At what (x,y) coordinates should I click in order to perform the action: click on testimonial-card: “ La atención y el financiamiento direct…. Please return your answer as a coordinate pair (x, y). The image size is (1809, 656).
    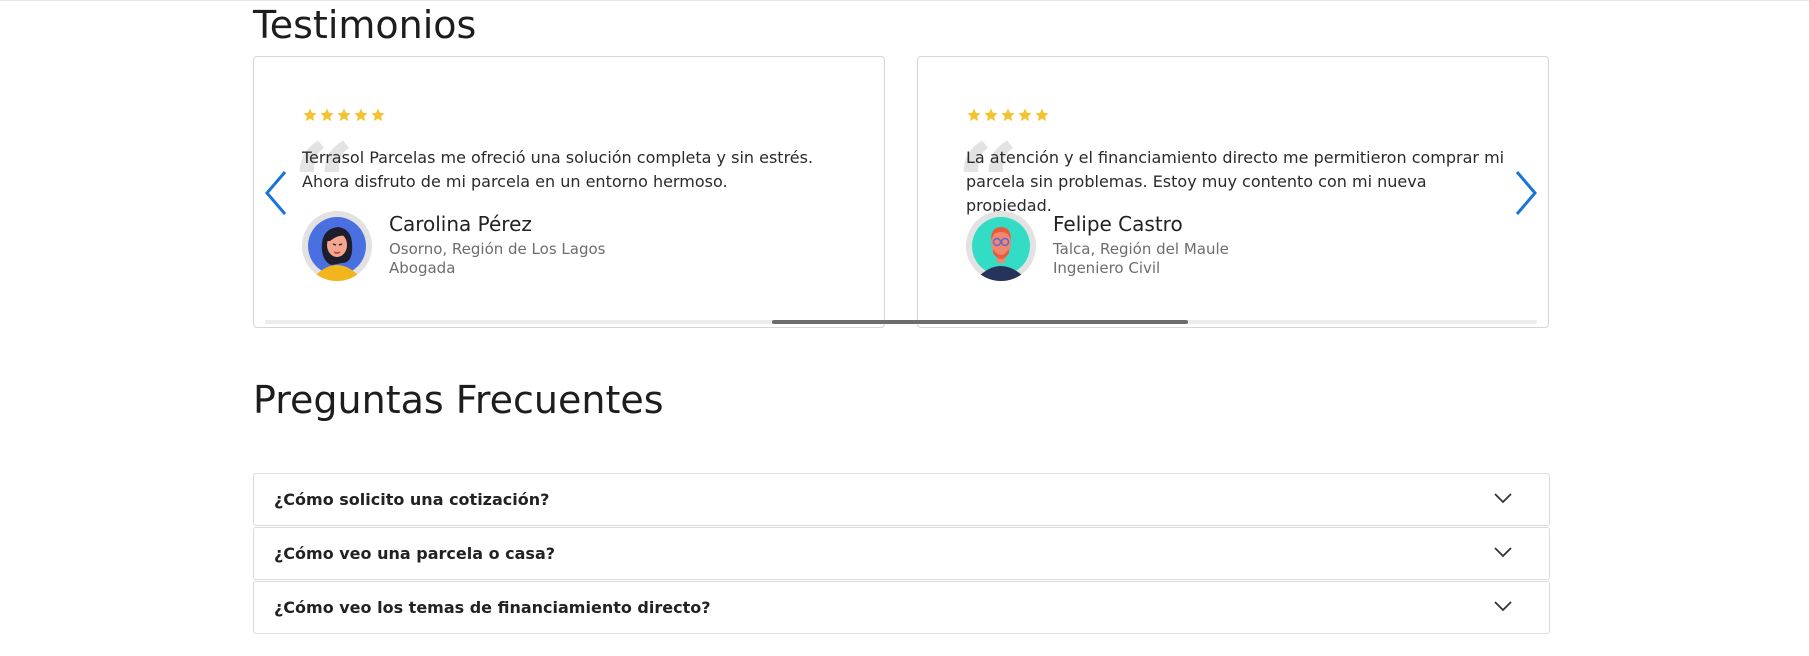
    Looking at the image, I should click on (1233, 192).